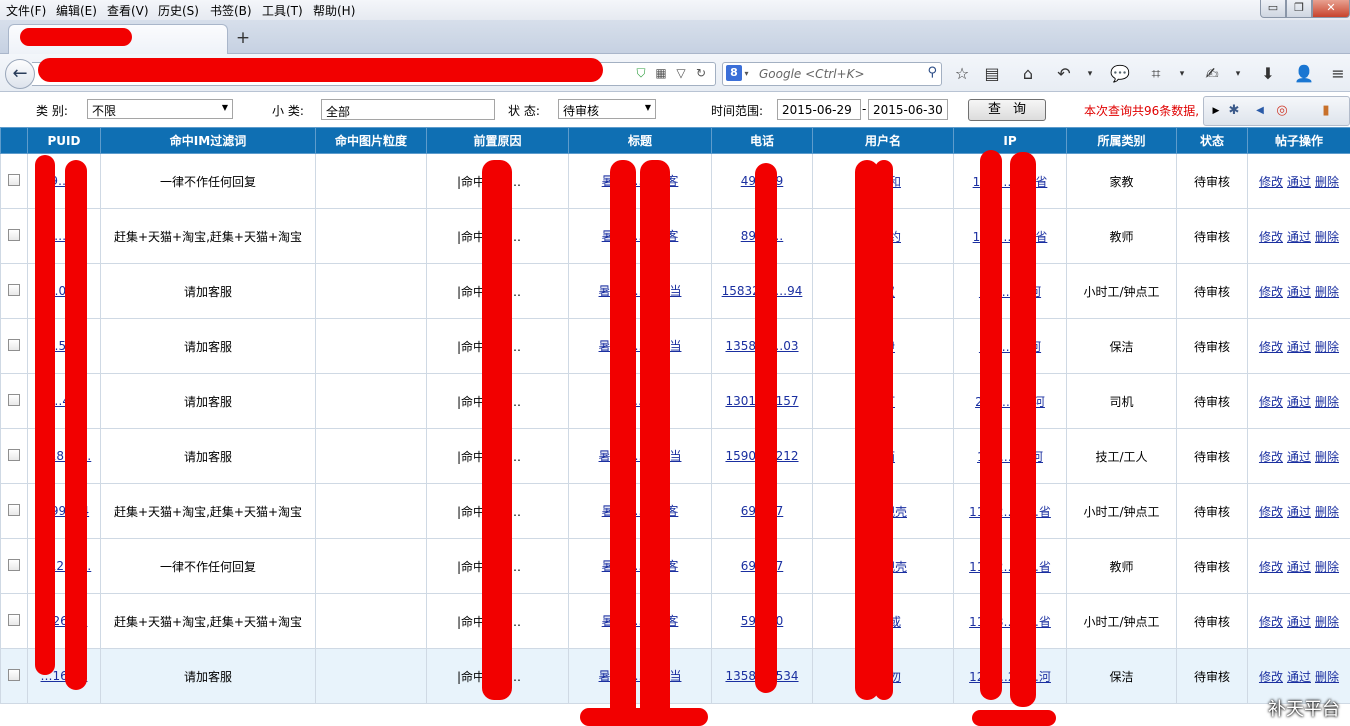  Describe the element at coordinates (1282, 111) in the screenshot. I see `lifebuoy-icon: ◎` at that location.